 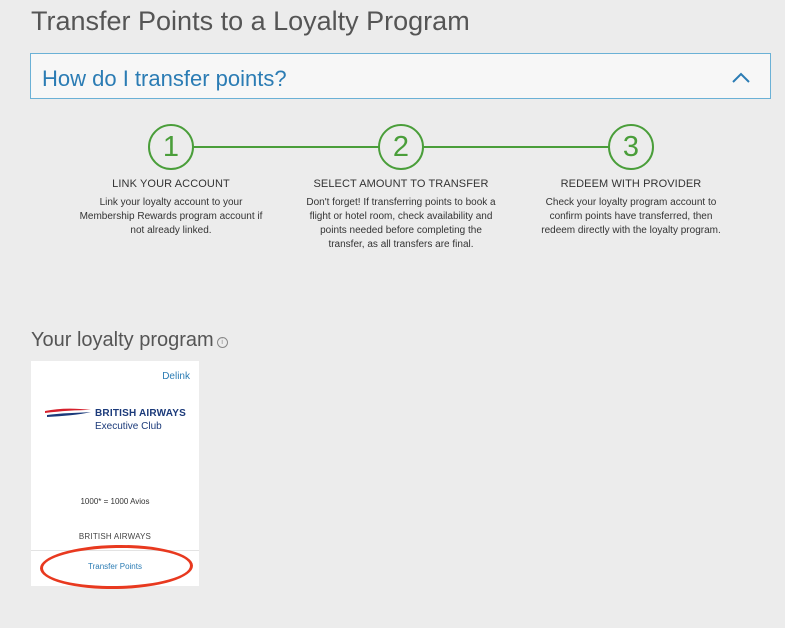 What do you see at coordinates (171, 147) in the screenshot?
I see `step-number-circle: 1` at bounding box center [171, 147].